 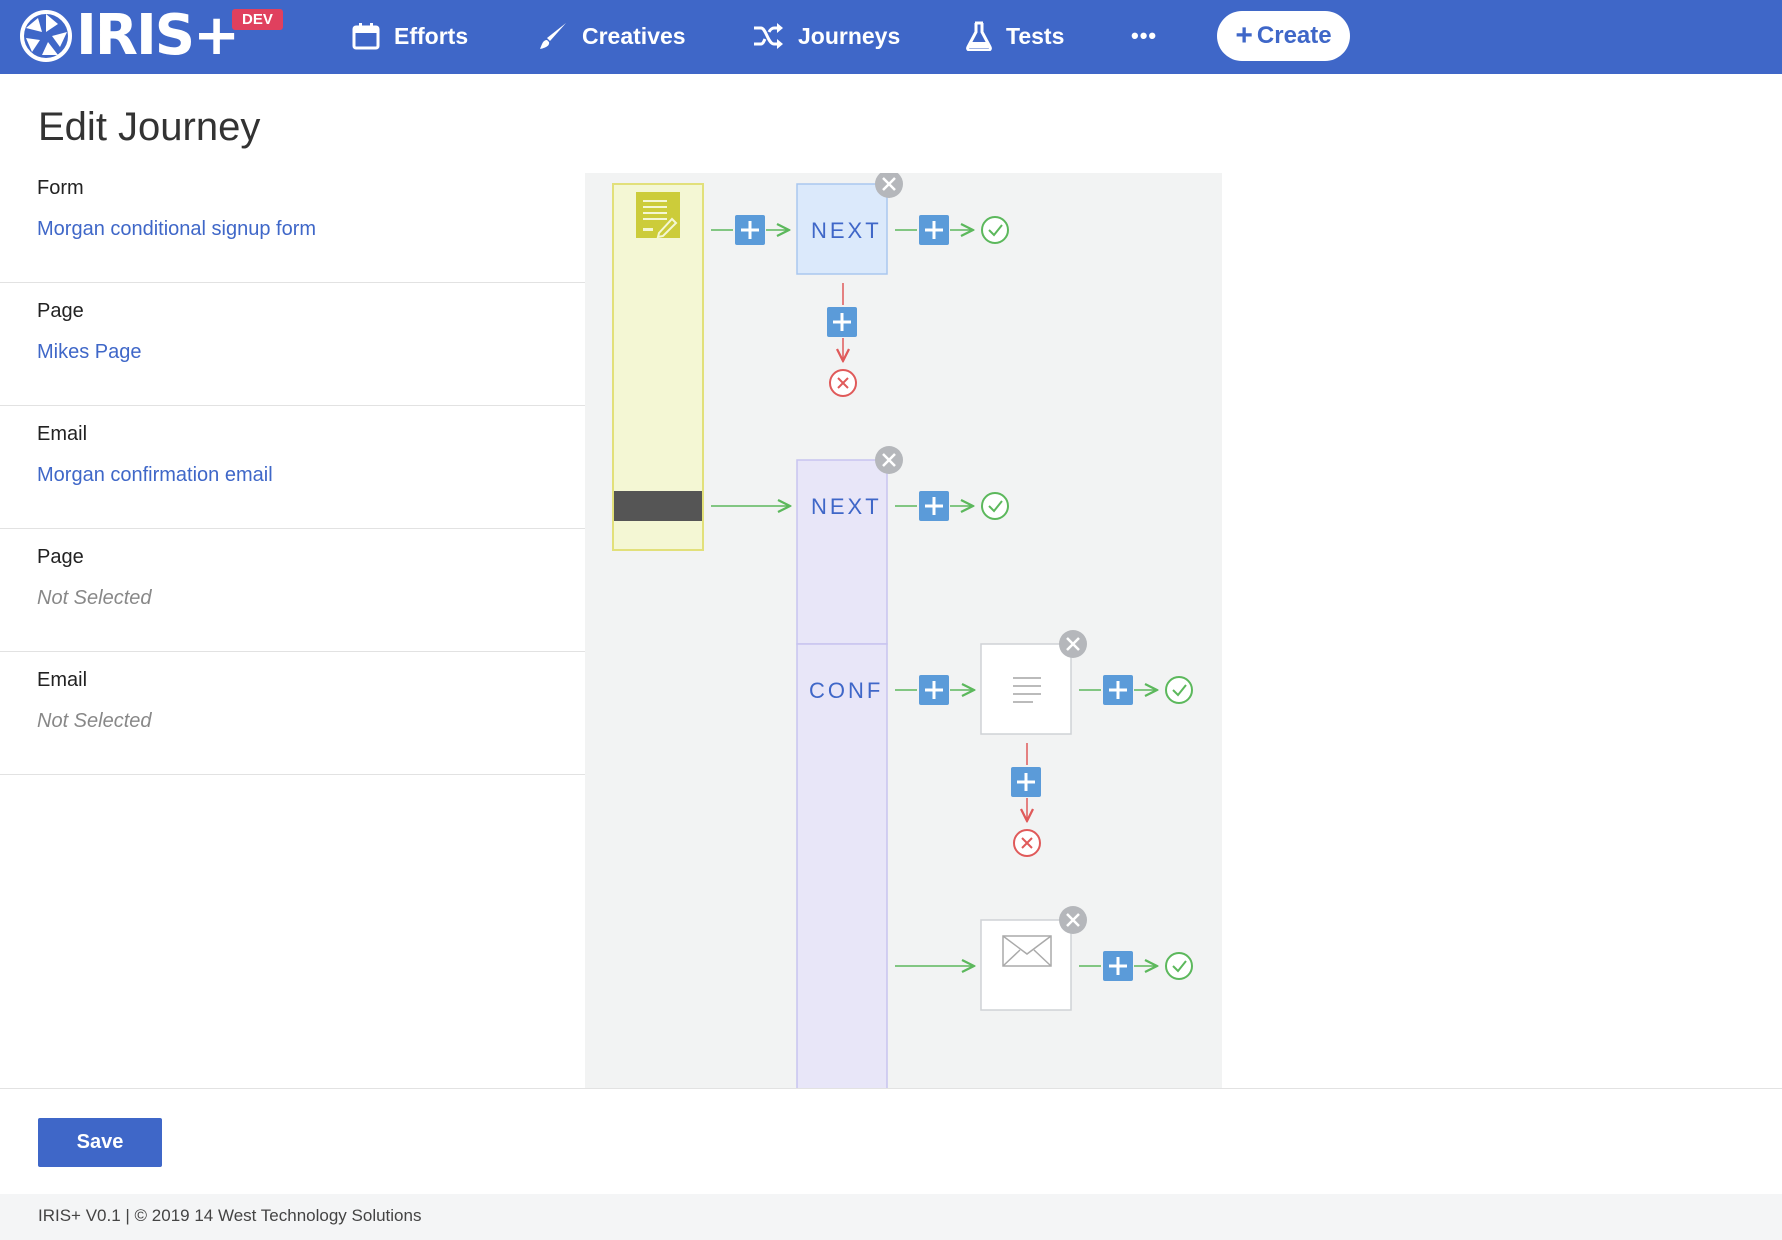 I want to click on plus-icon: +, so click(x=1244, y=35).